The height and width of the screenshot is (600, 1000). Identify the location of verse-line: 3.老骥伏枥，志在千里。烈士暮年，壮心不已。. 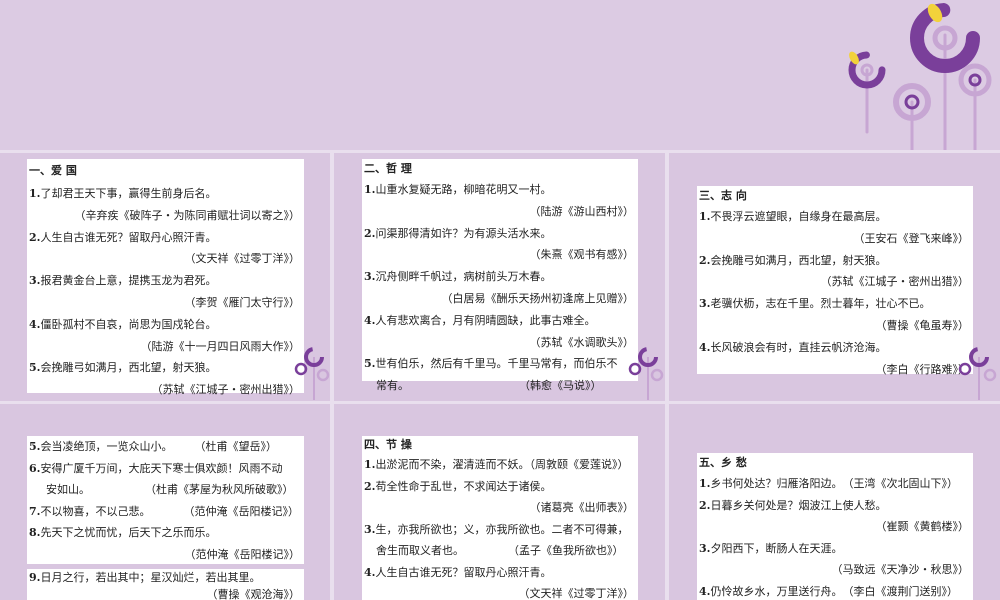
(815, 304).